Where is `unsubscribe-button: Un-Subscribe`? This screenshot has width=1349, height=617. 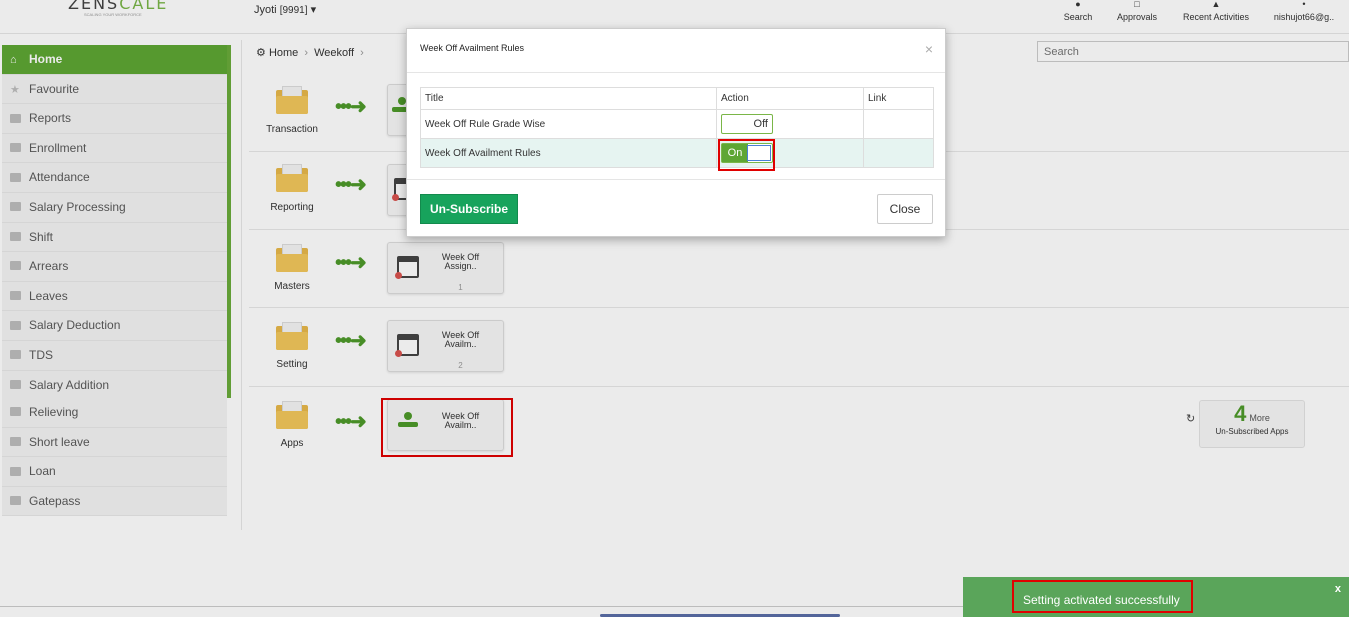
unsubscribe-button: Un-Subscribe is located at coordinates (469, 209).